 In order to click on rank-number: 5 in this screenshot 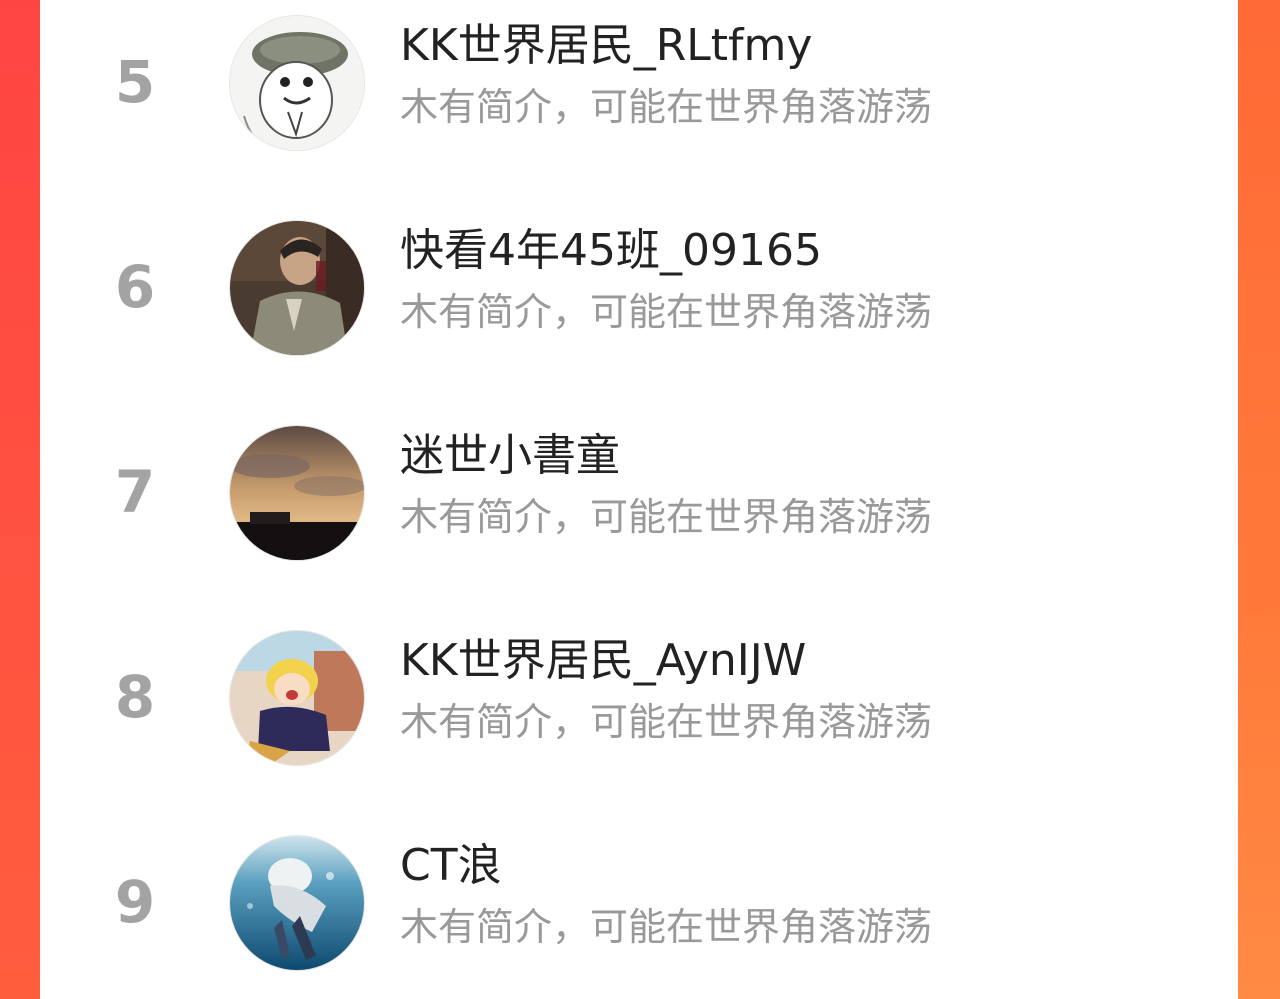, I will do `click(135, 82)`.